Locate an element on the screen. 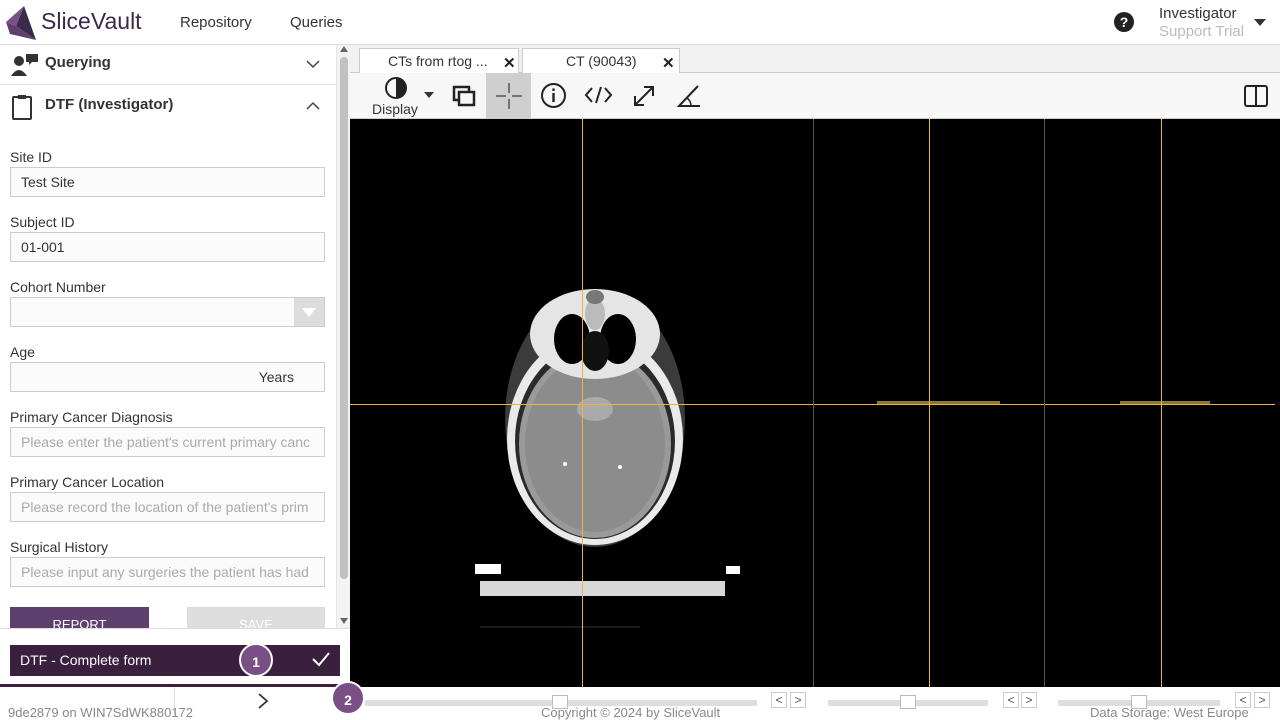 This screenshot has height=720, width=1280. user-name: Investigator is located at coordinates (1198, 13).